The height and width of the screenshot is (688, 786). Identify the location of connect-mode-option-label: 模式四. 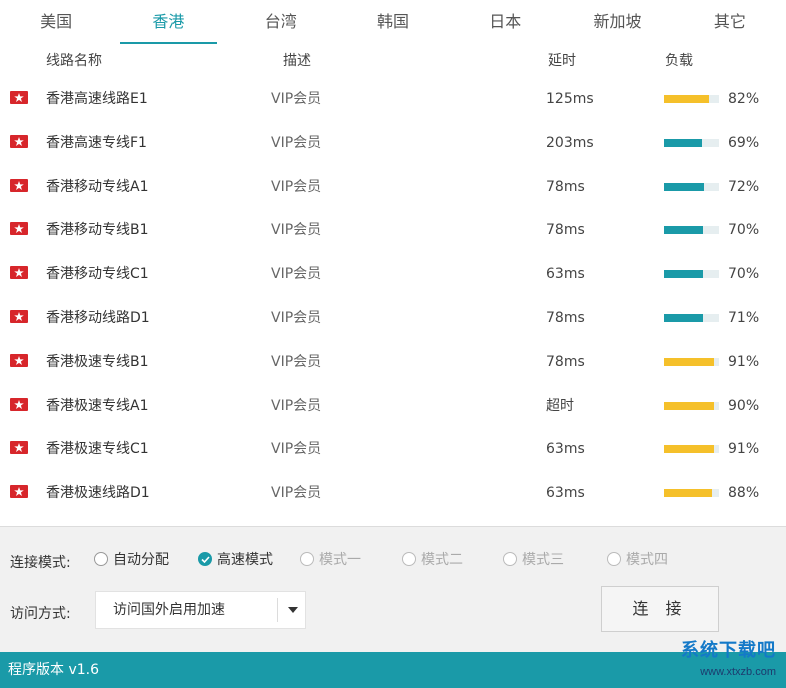
(647, 560).